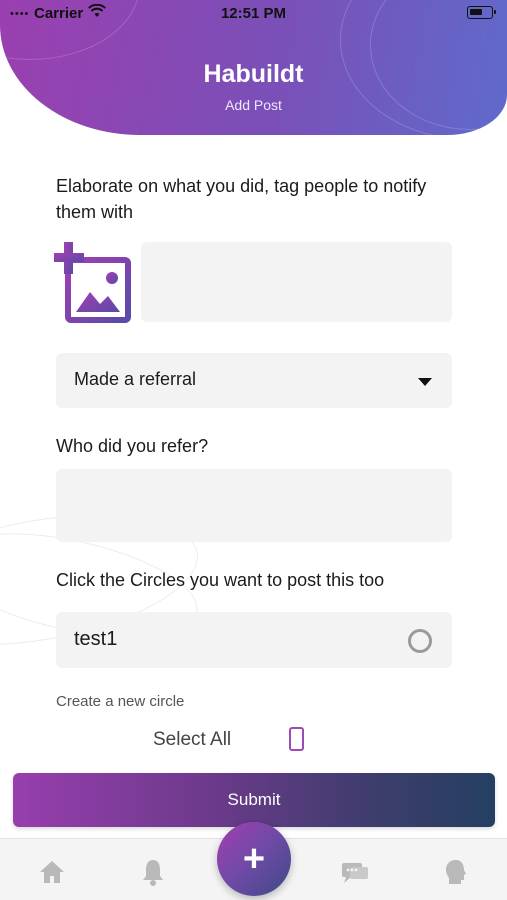 The height and width of the screenshot is (900, 507). Describe the element at coordinates (253, 74) in the screenshot. I see `app-title: Habuildt` at that location.